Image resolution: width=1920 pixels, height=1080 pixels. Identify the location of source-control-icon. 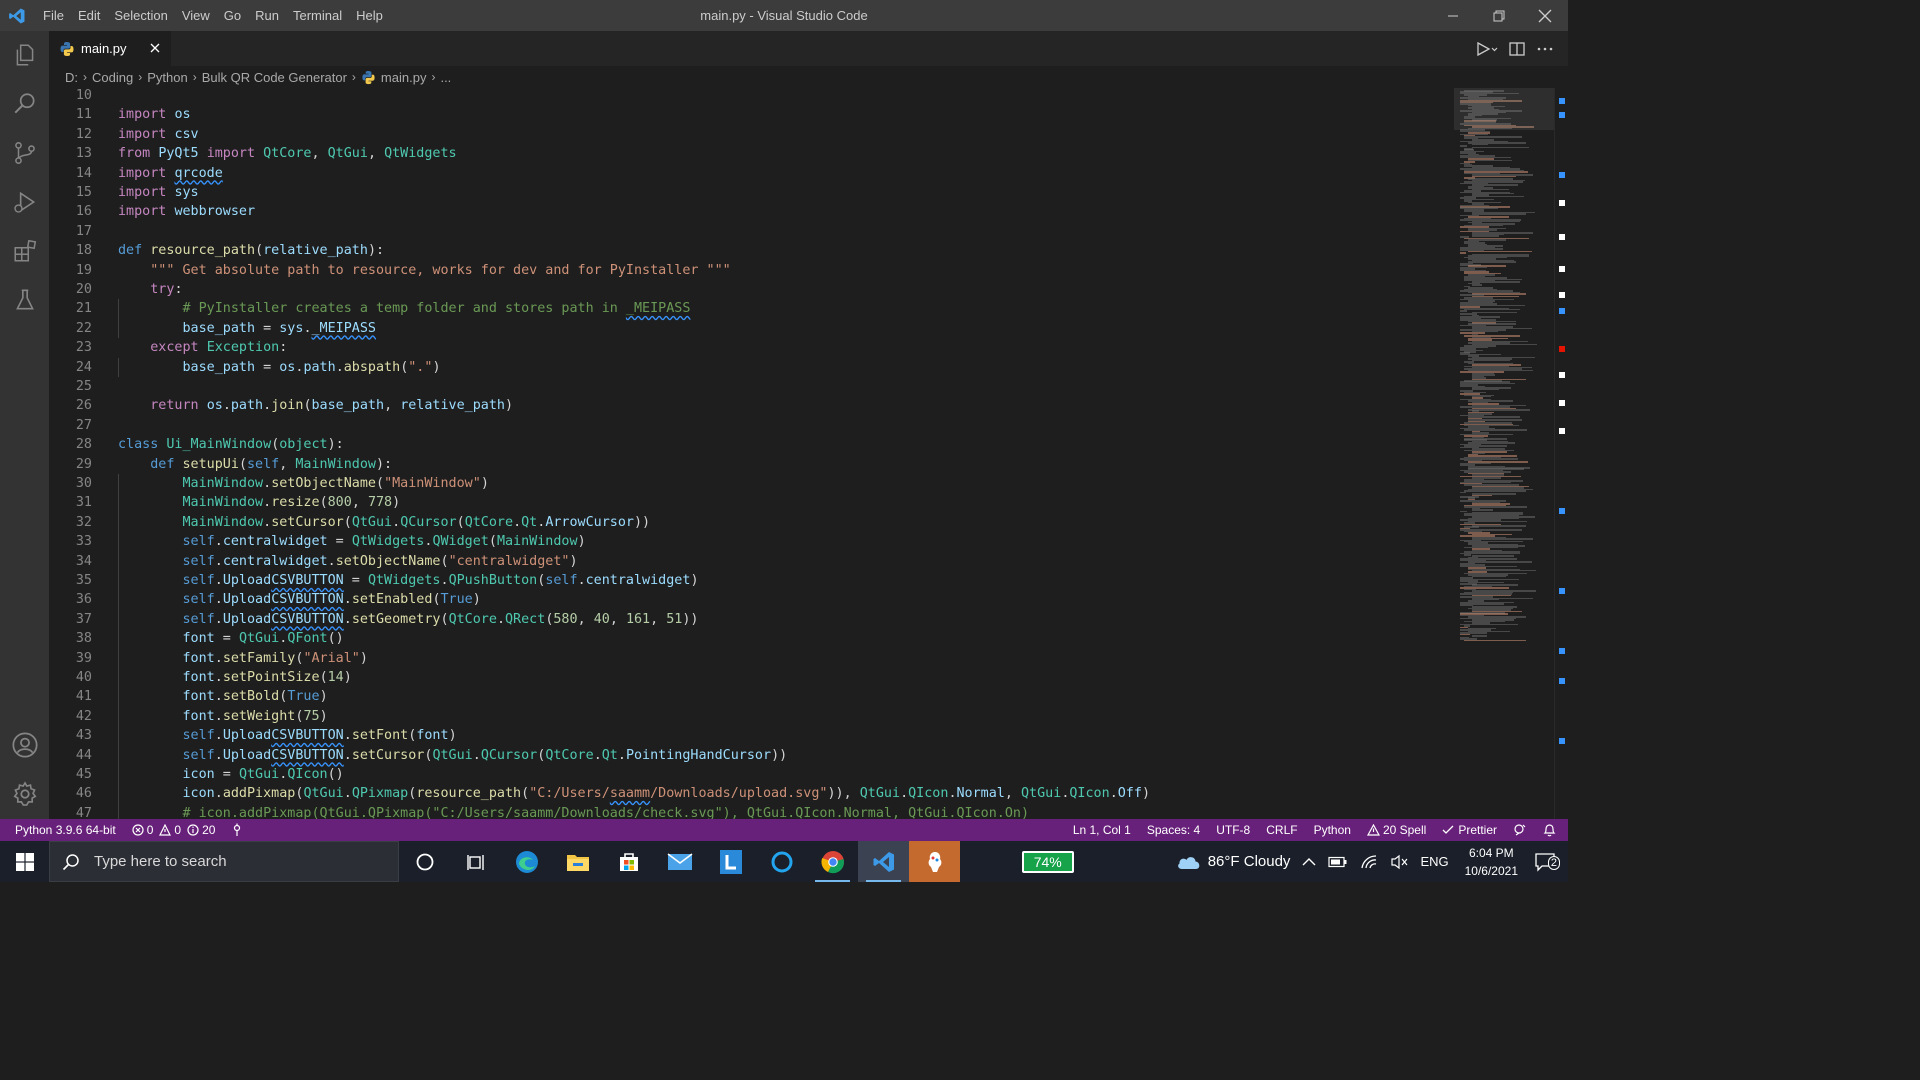
(24, 153).